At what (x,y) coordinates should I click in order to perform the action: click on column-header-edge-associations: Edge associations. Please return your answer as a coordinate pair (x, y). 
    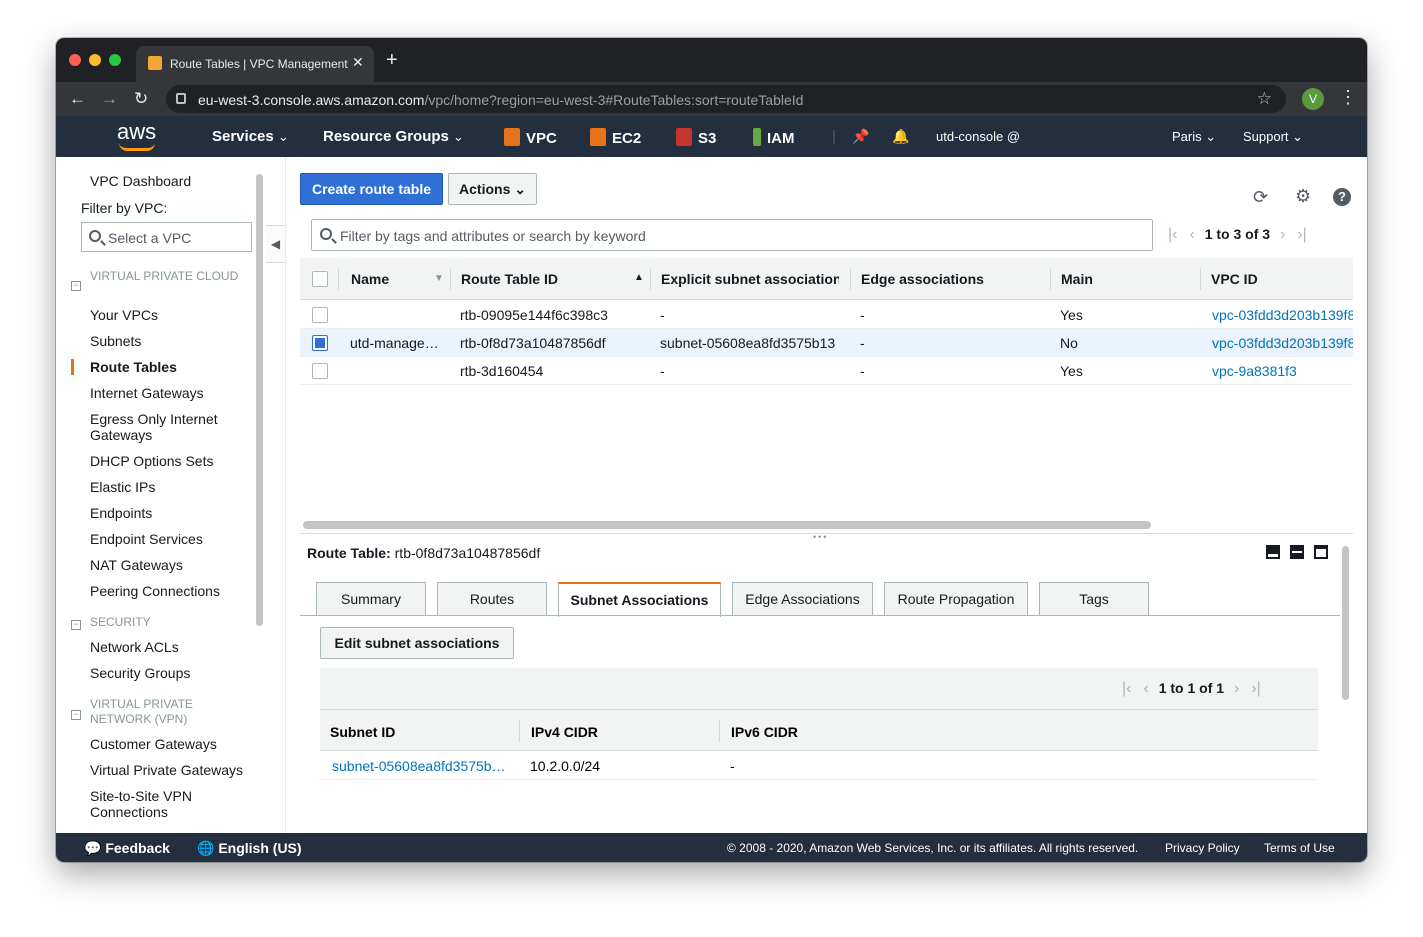
    Looking at the image, I should click on (922, 279).